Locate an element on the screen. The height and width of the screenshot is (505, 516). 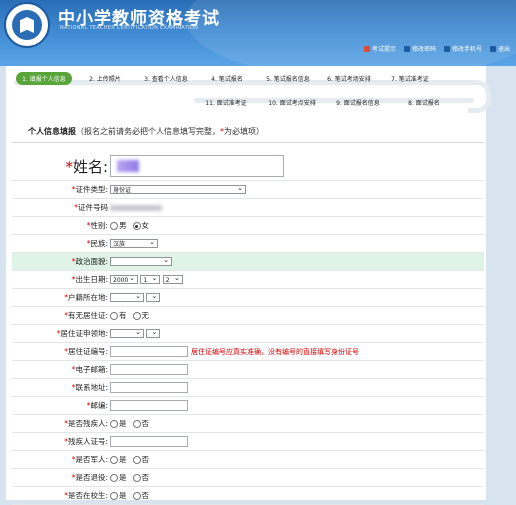
phone-icon is located at coordinates (446, 48).